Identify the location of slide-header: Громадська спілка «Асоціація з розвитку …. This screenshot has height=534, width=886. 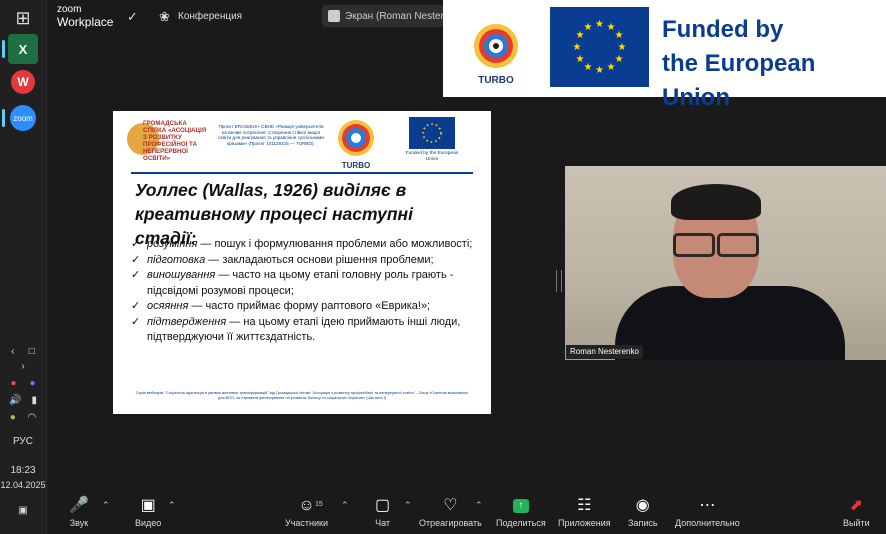
(302, 141).